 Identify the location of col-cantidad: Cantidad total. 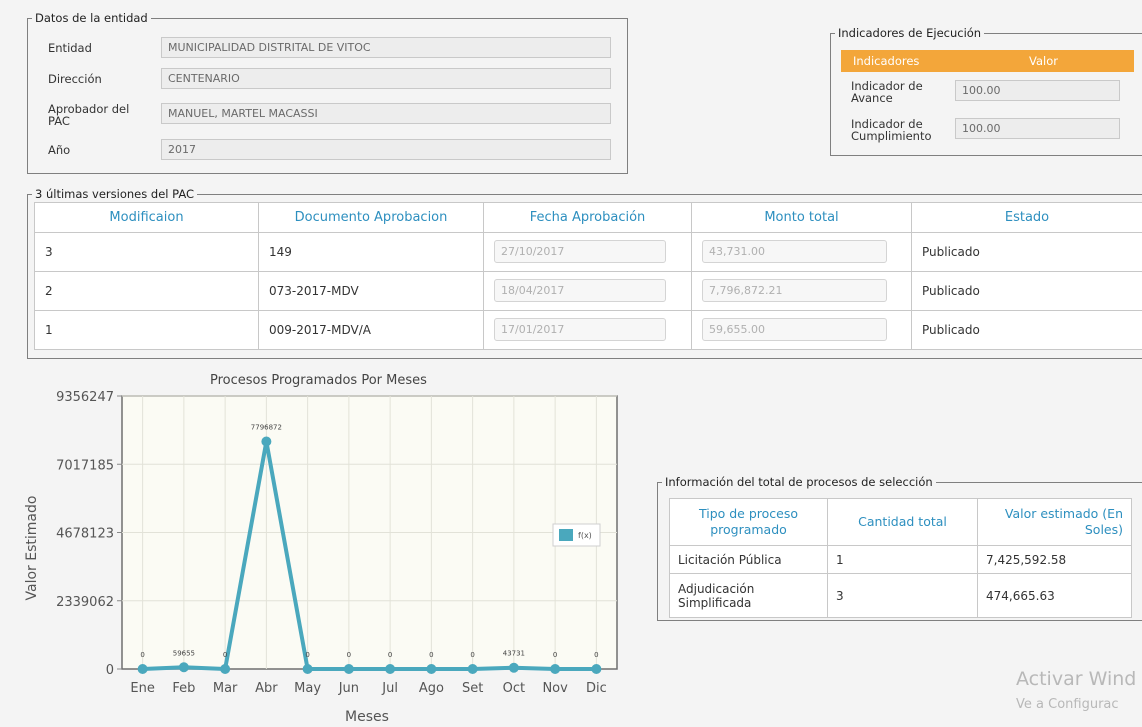
(902, 522).